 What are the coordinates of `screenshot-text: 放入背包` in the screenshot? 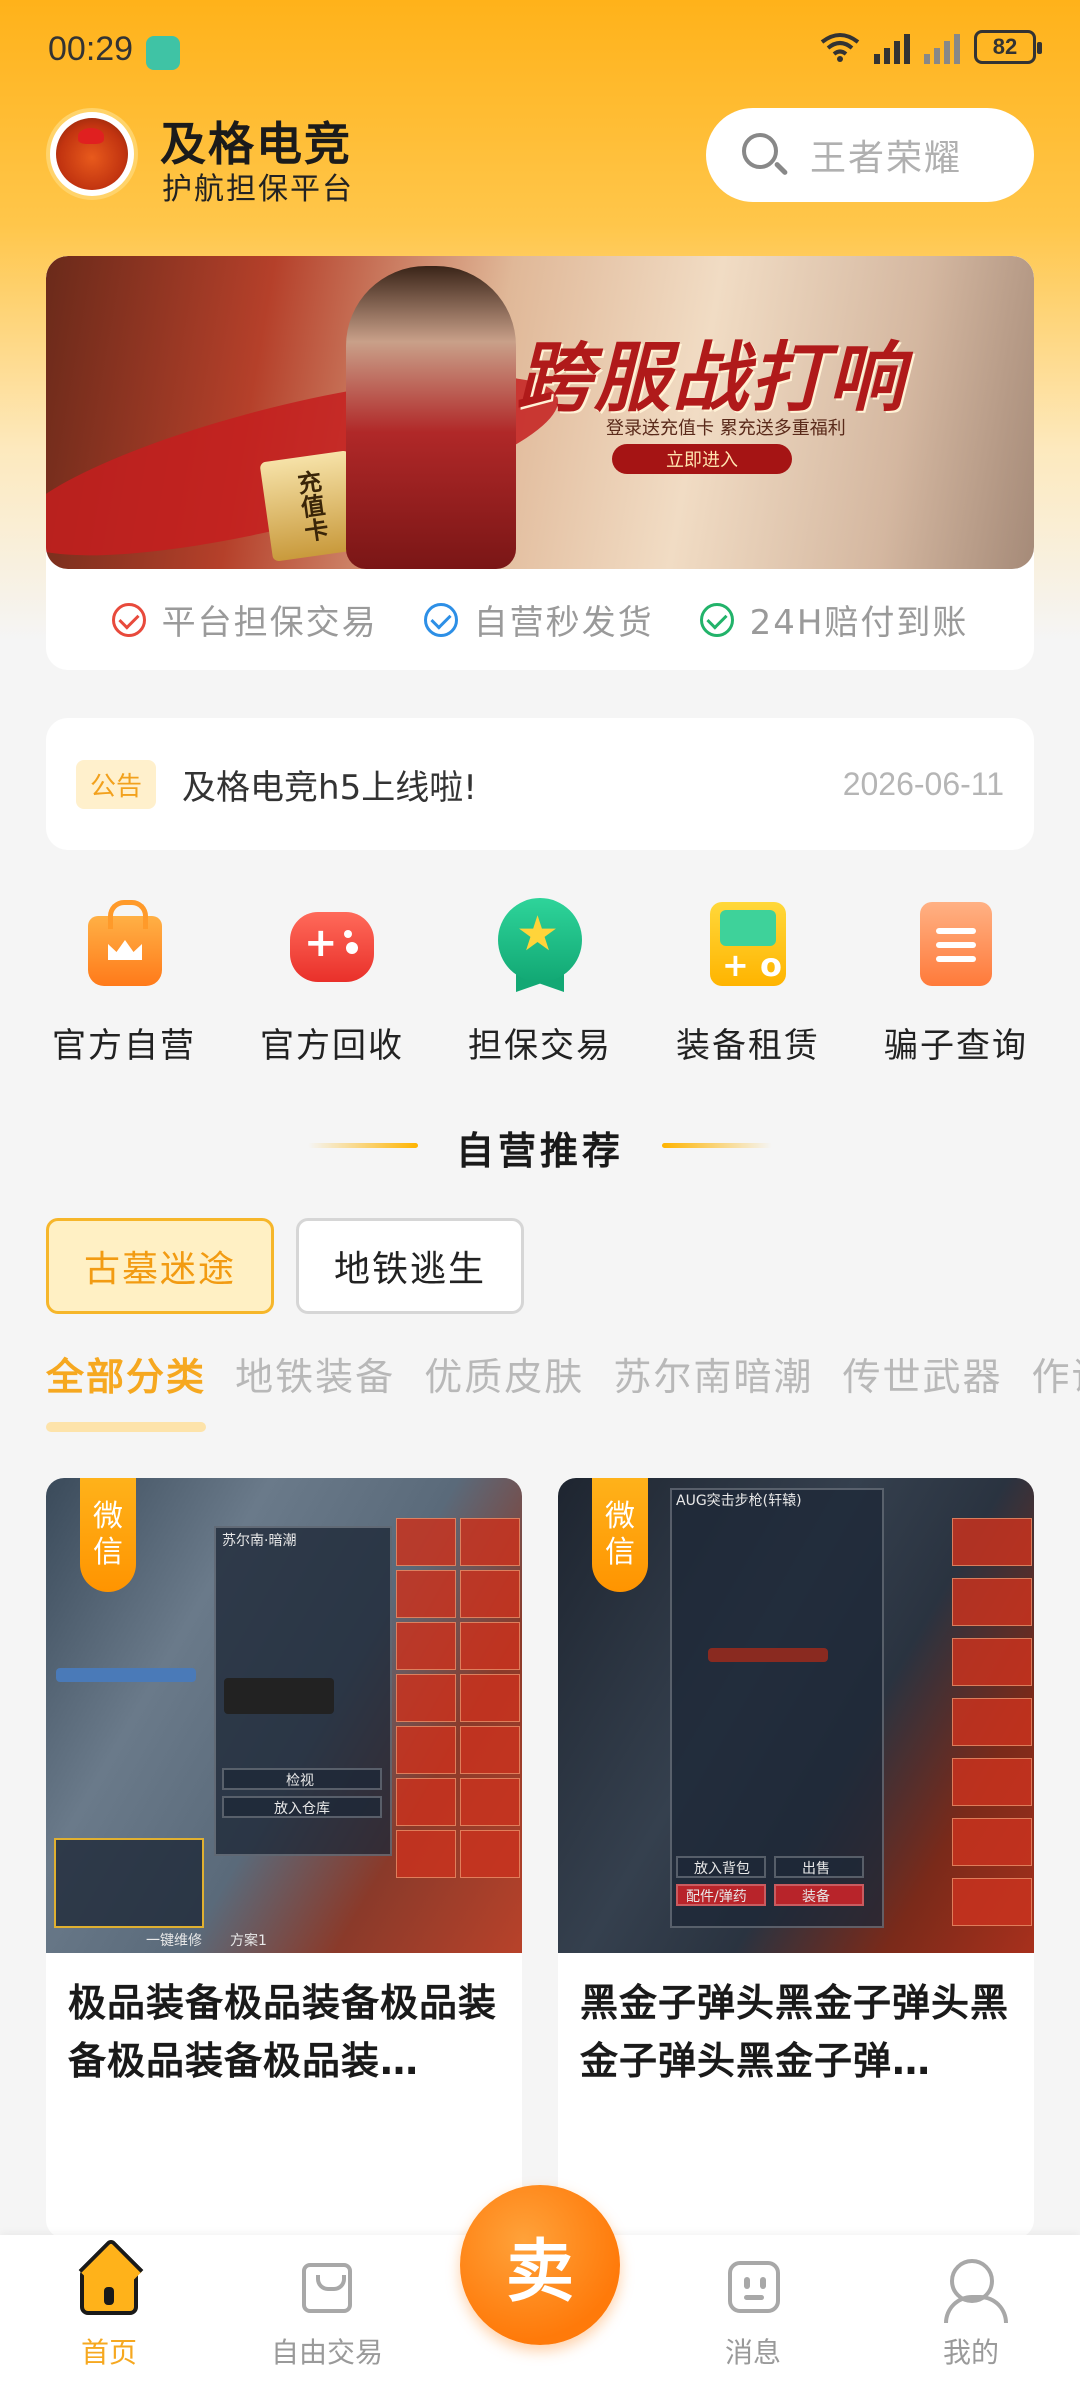 It's located at (722, 1869).